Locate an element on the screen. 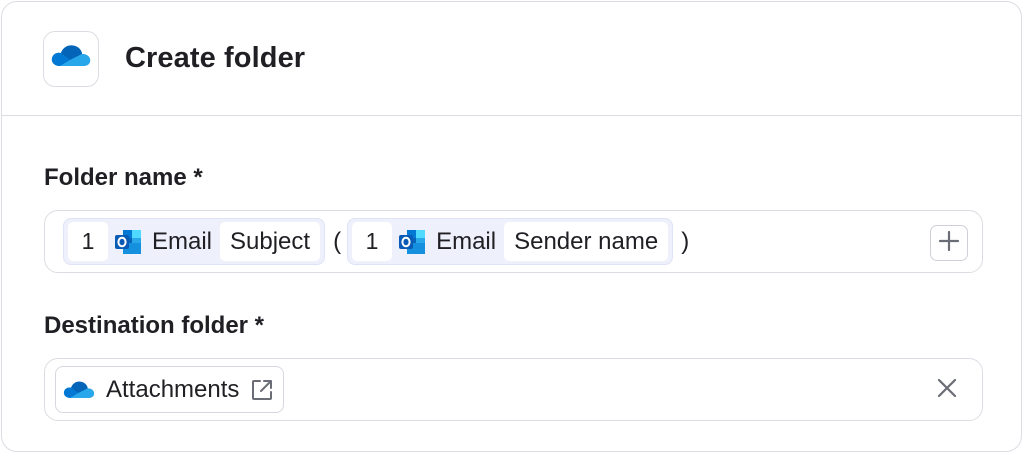 This screenshot has height=454, width=1024. mapped-token-sender-name: 1 Email Sender name is located at coordinates (510, 241).